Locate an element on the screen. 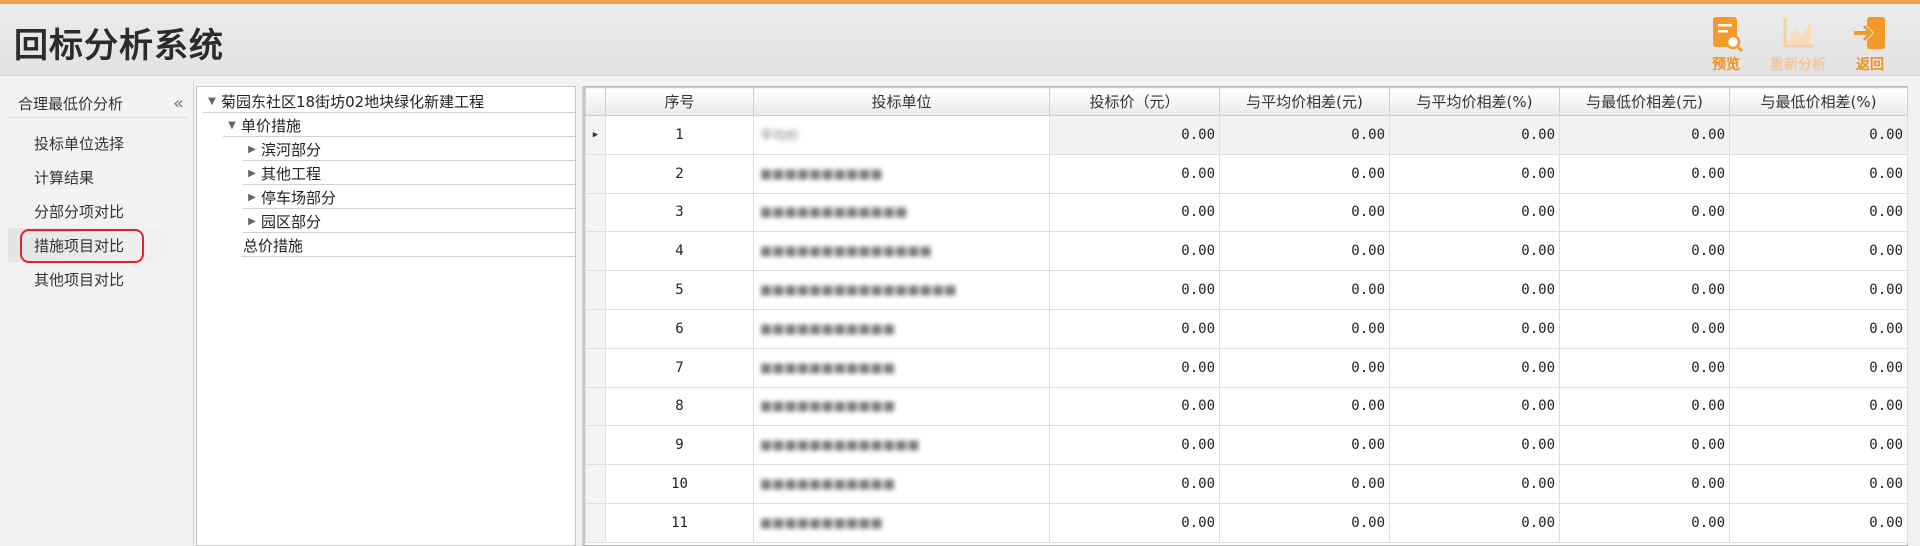 The image size is (1920, 546). back-label: 返回 is located at coordinates (1870, 65).